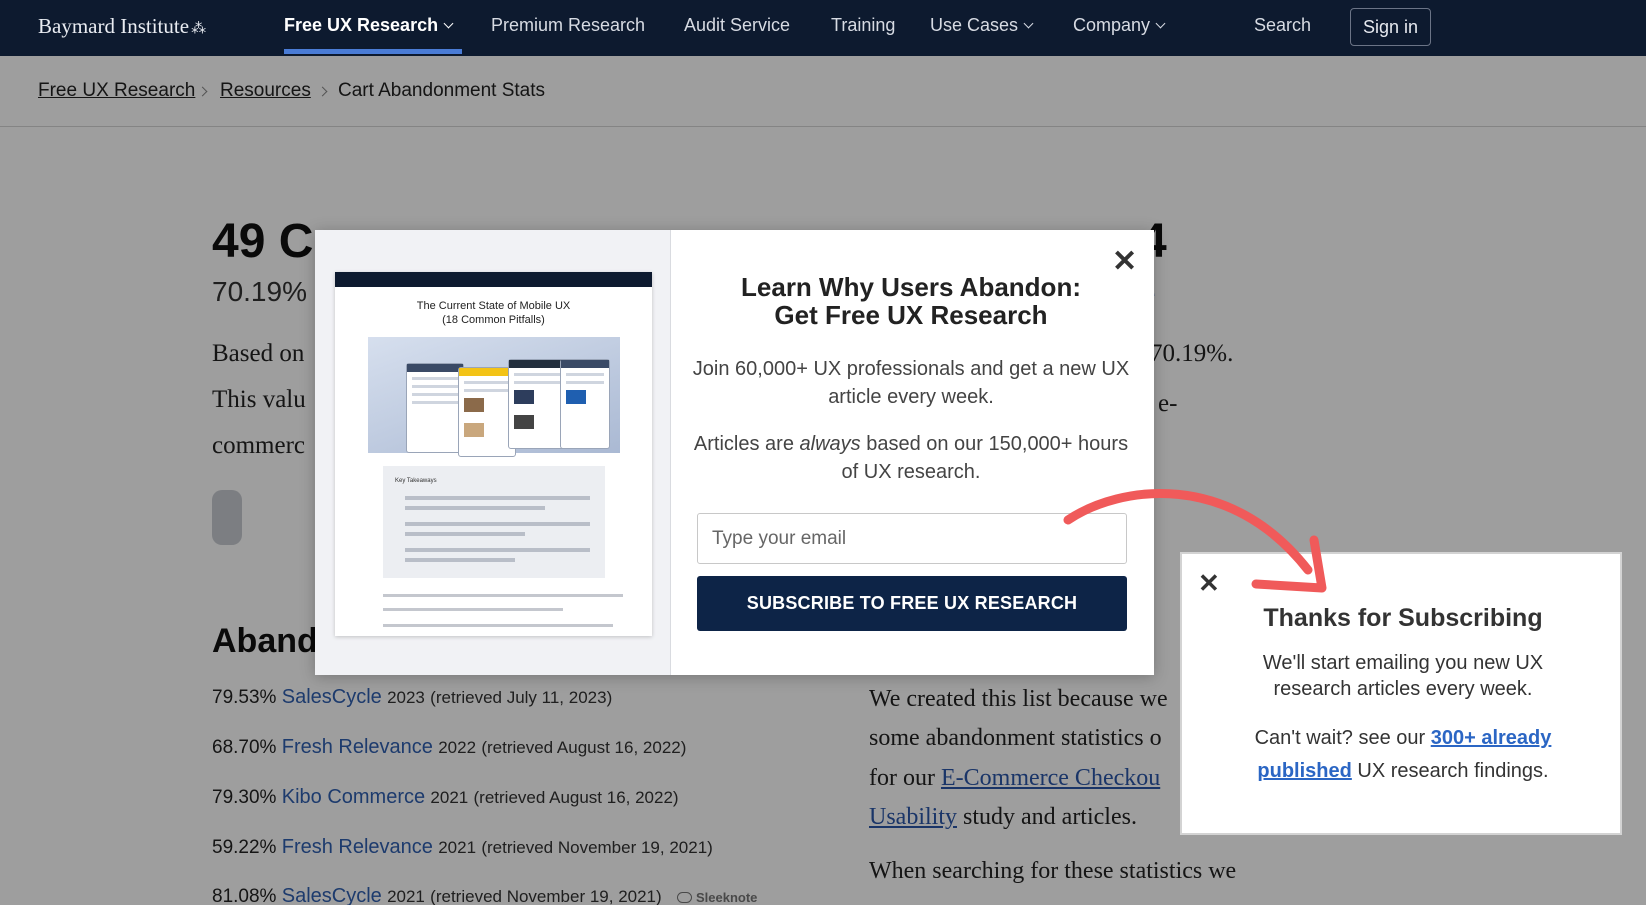  What do you see at coordinates (259, 291) in the screenshot?
I see `page-subtitle: 70.19%` at bounding box center [259, 291].